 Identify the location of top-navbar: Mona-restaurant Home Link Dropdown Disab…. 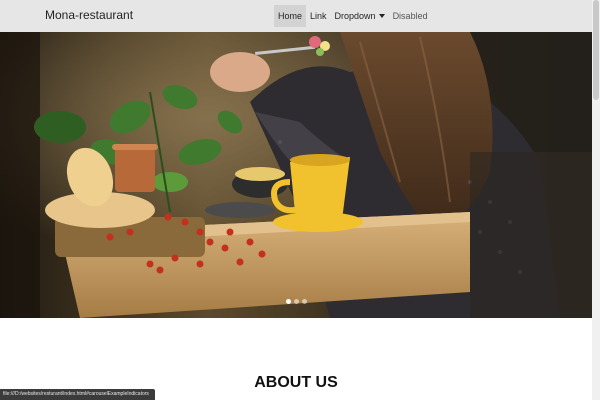
(296, 16).